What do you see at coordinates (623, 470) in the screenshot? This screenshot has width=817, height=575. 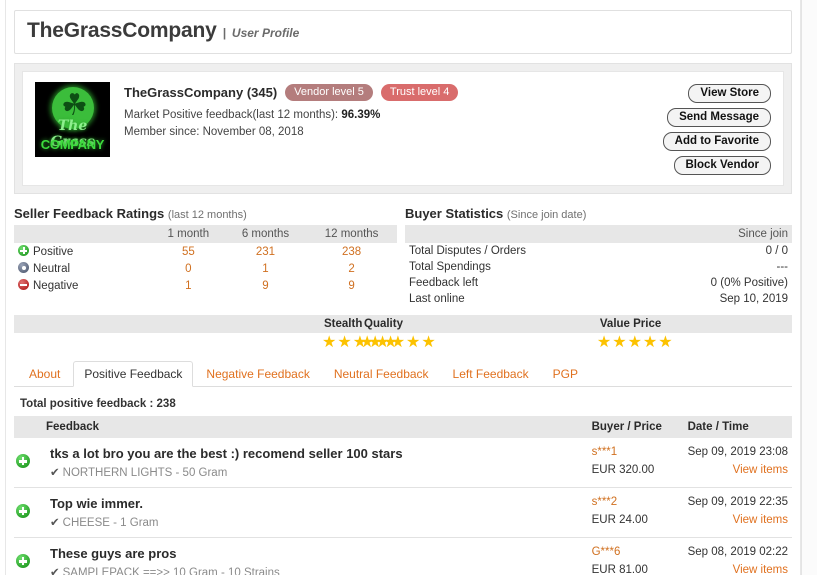 I see `order-price: EUR 320.00` at bounding box center [623, 470].